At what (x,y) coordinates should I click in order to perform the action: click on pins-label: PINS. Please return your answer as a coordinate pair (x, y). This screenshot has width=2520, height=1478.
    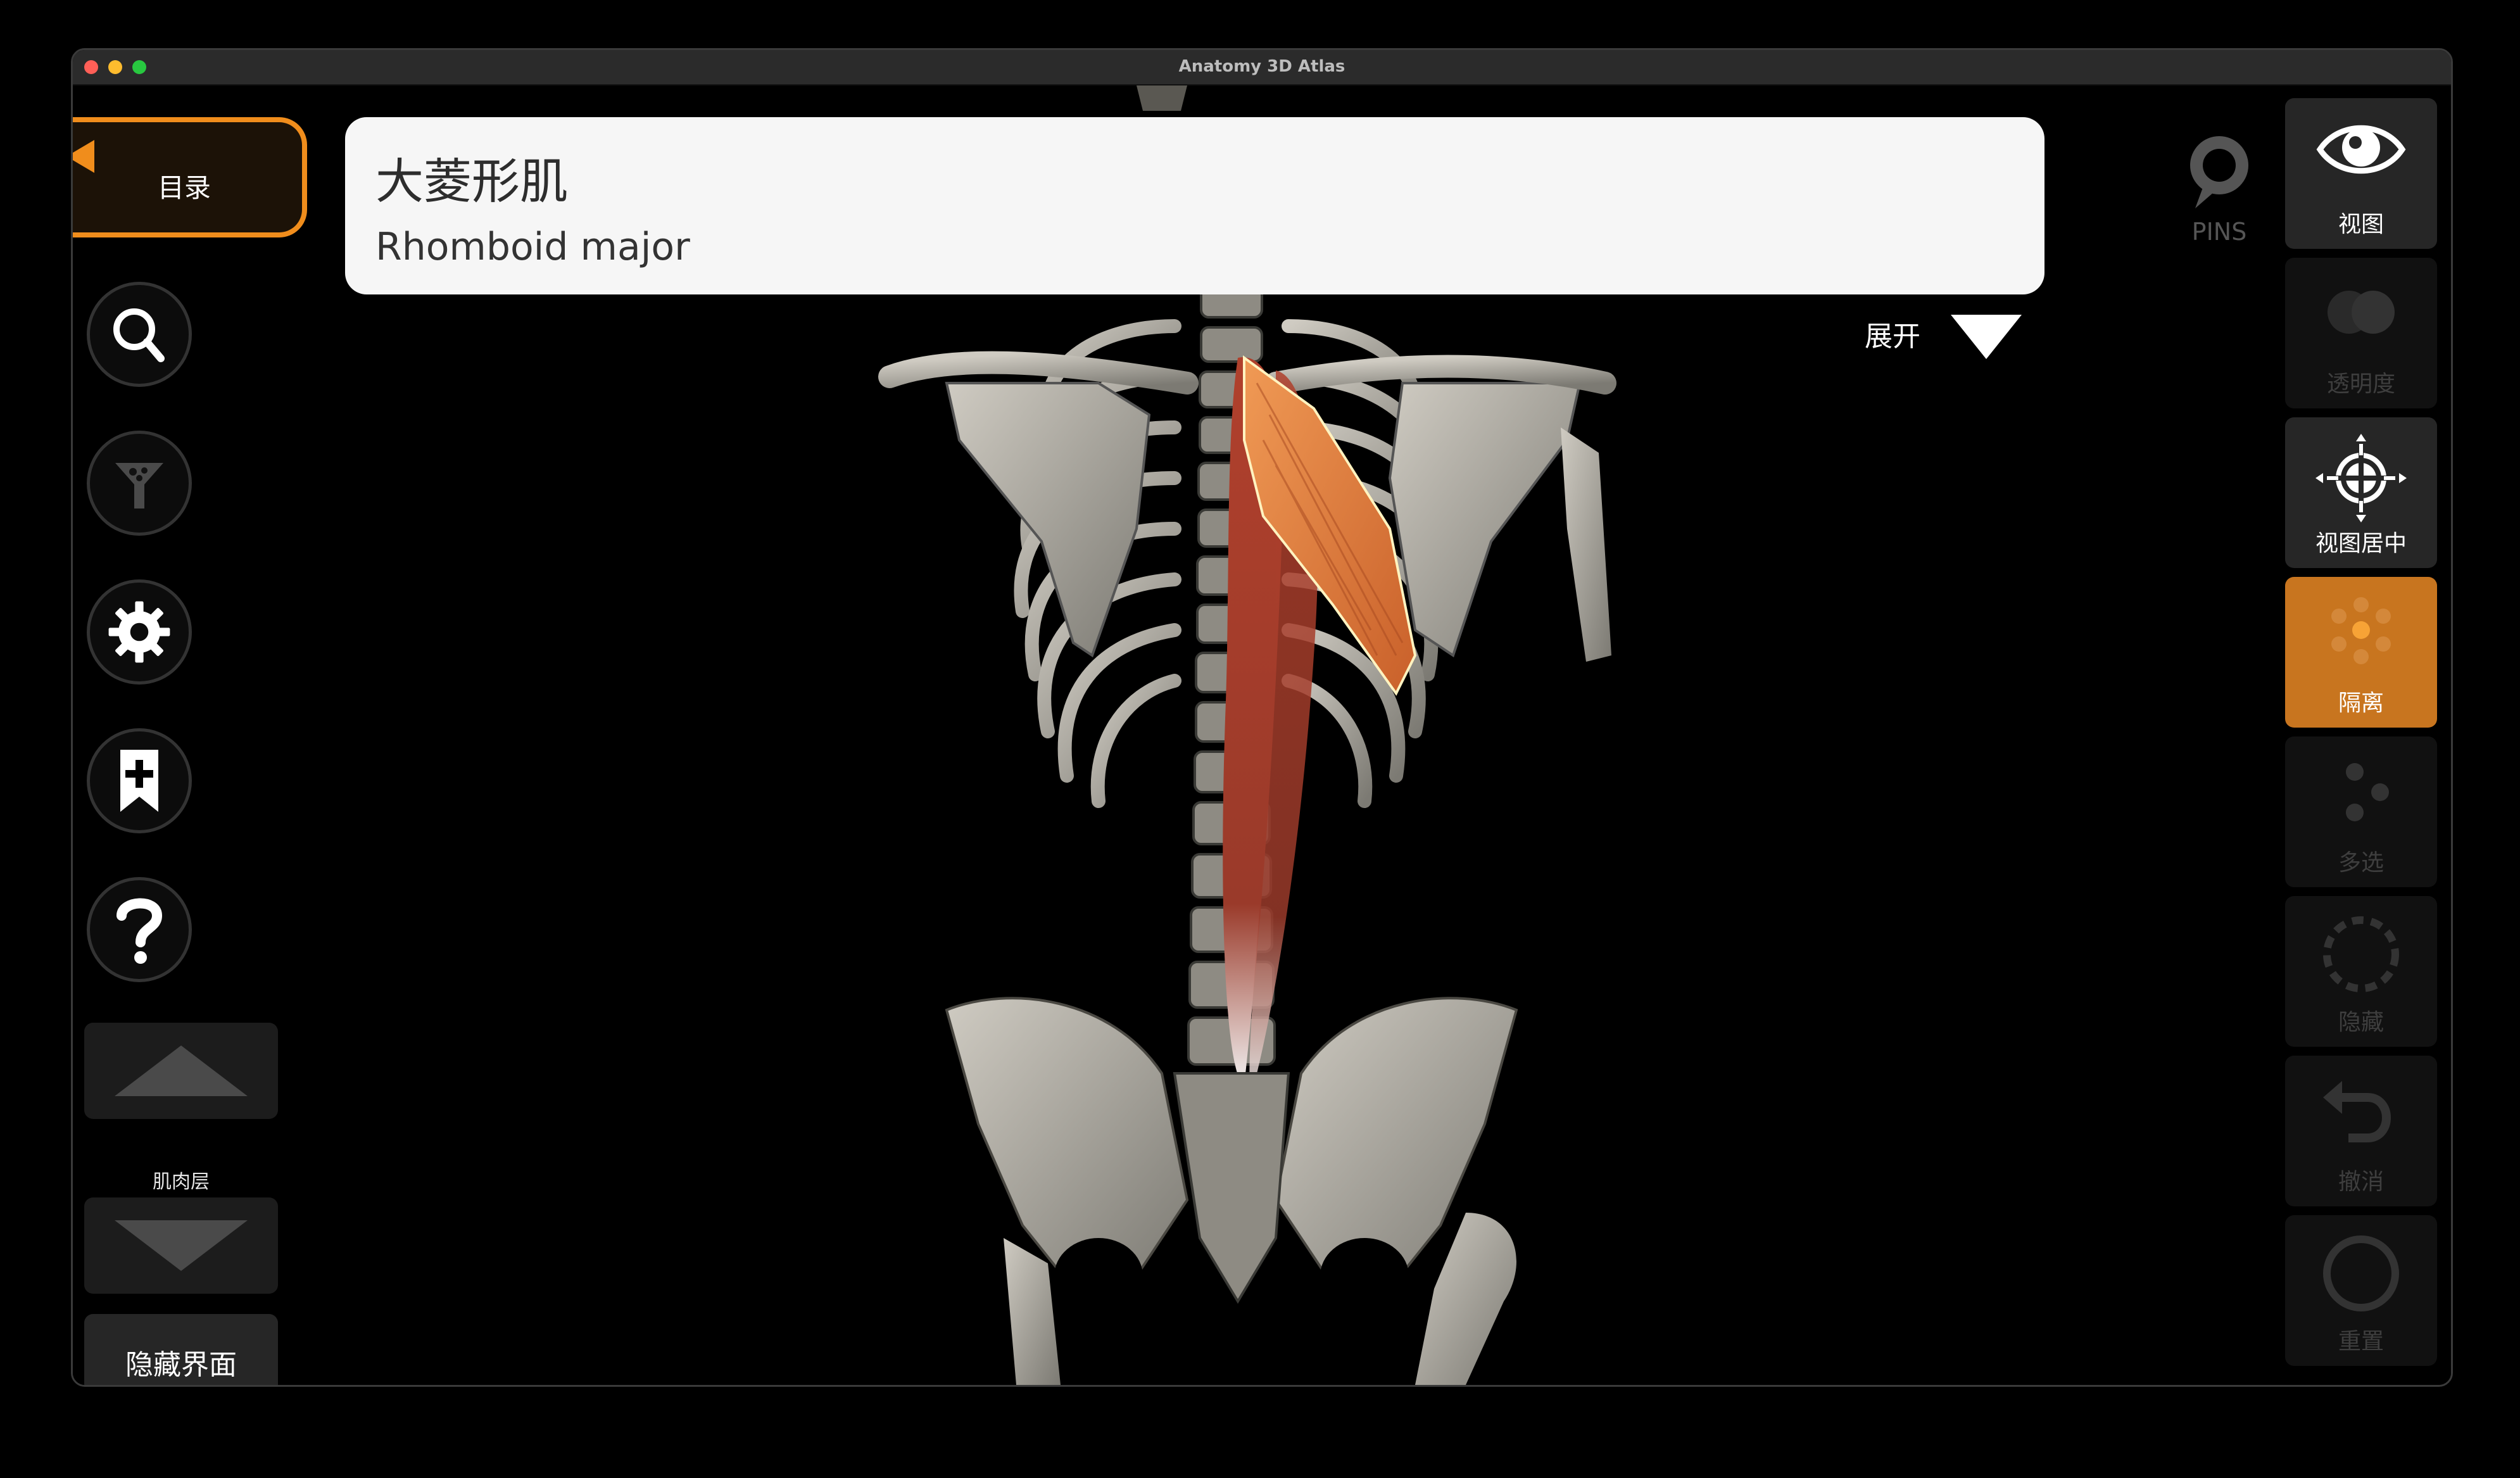
    Looking at the image, I should click on (2219, 232).